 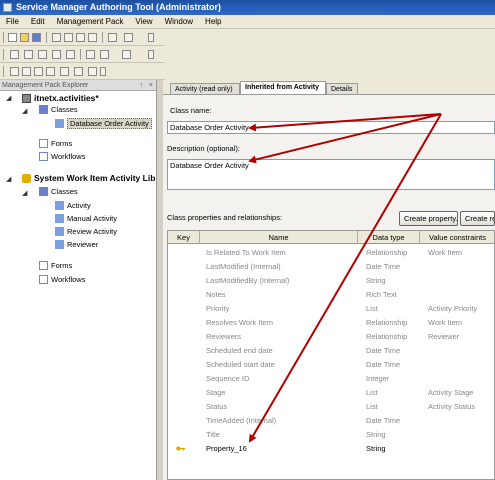 What do you see at coordinates (59, 218) in the screenshot?
I see `class-icon` at bounding box center [59, 218].